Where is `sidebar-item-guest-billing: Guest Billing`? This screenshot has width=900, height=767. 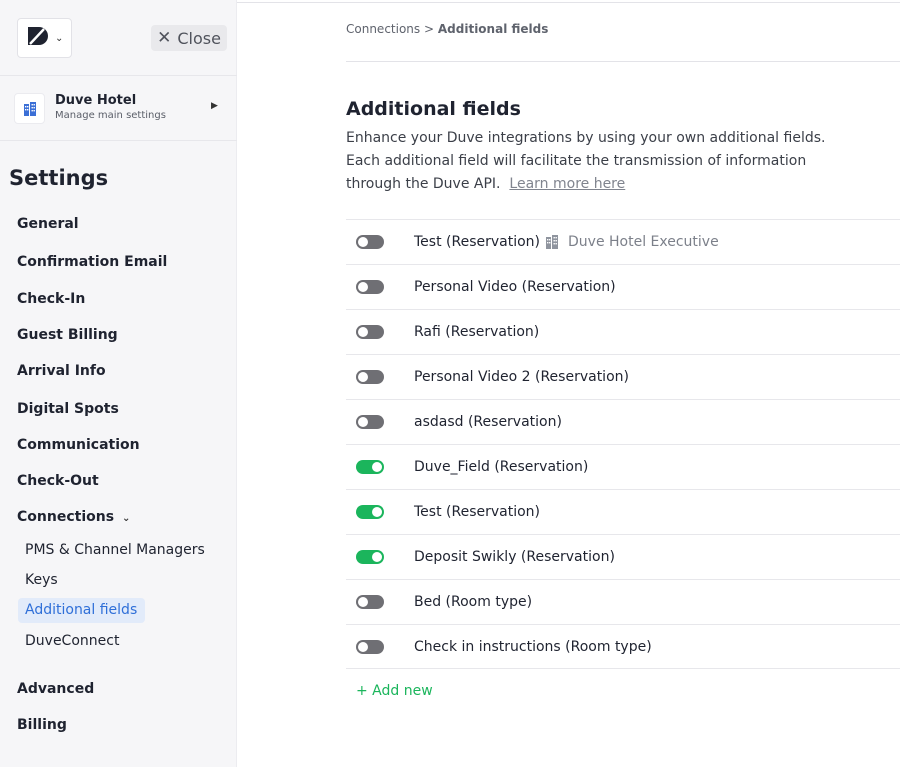 sidebar-item-guest-billing: Guest Billing is located at coordinates (67, 335).